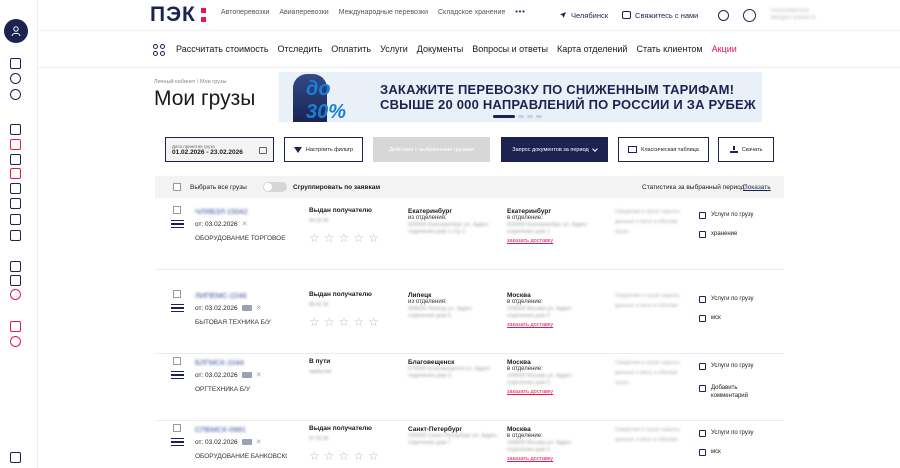 The width and height of the screenshot is (900, 468). Describe the element at coordinates (245, 12) in the screenshot. I see `top-nav-auto: Автоперевозки` at that location.